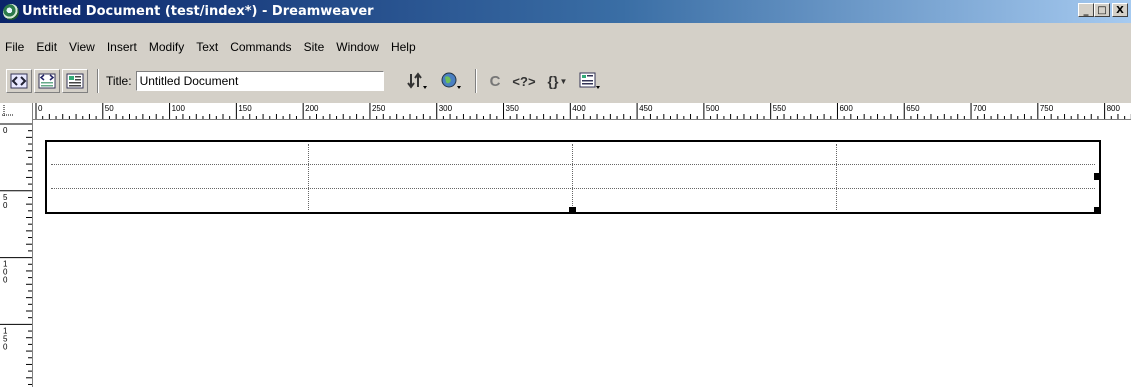 This screenshot has height=387, width=1131. Describe the element at coordinates (1047, 108) in the screenshot. I see `horizontal-ruler-label: 750` at that location.